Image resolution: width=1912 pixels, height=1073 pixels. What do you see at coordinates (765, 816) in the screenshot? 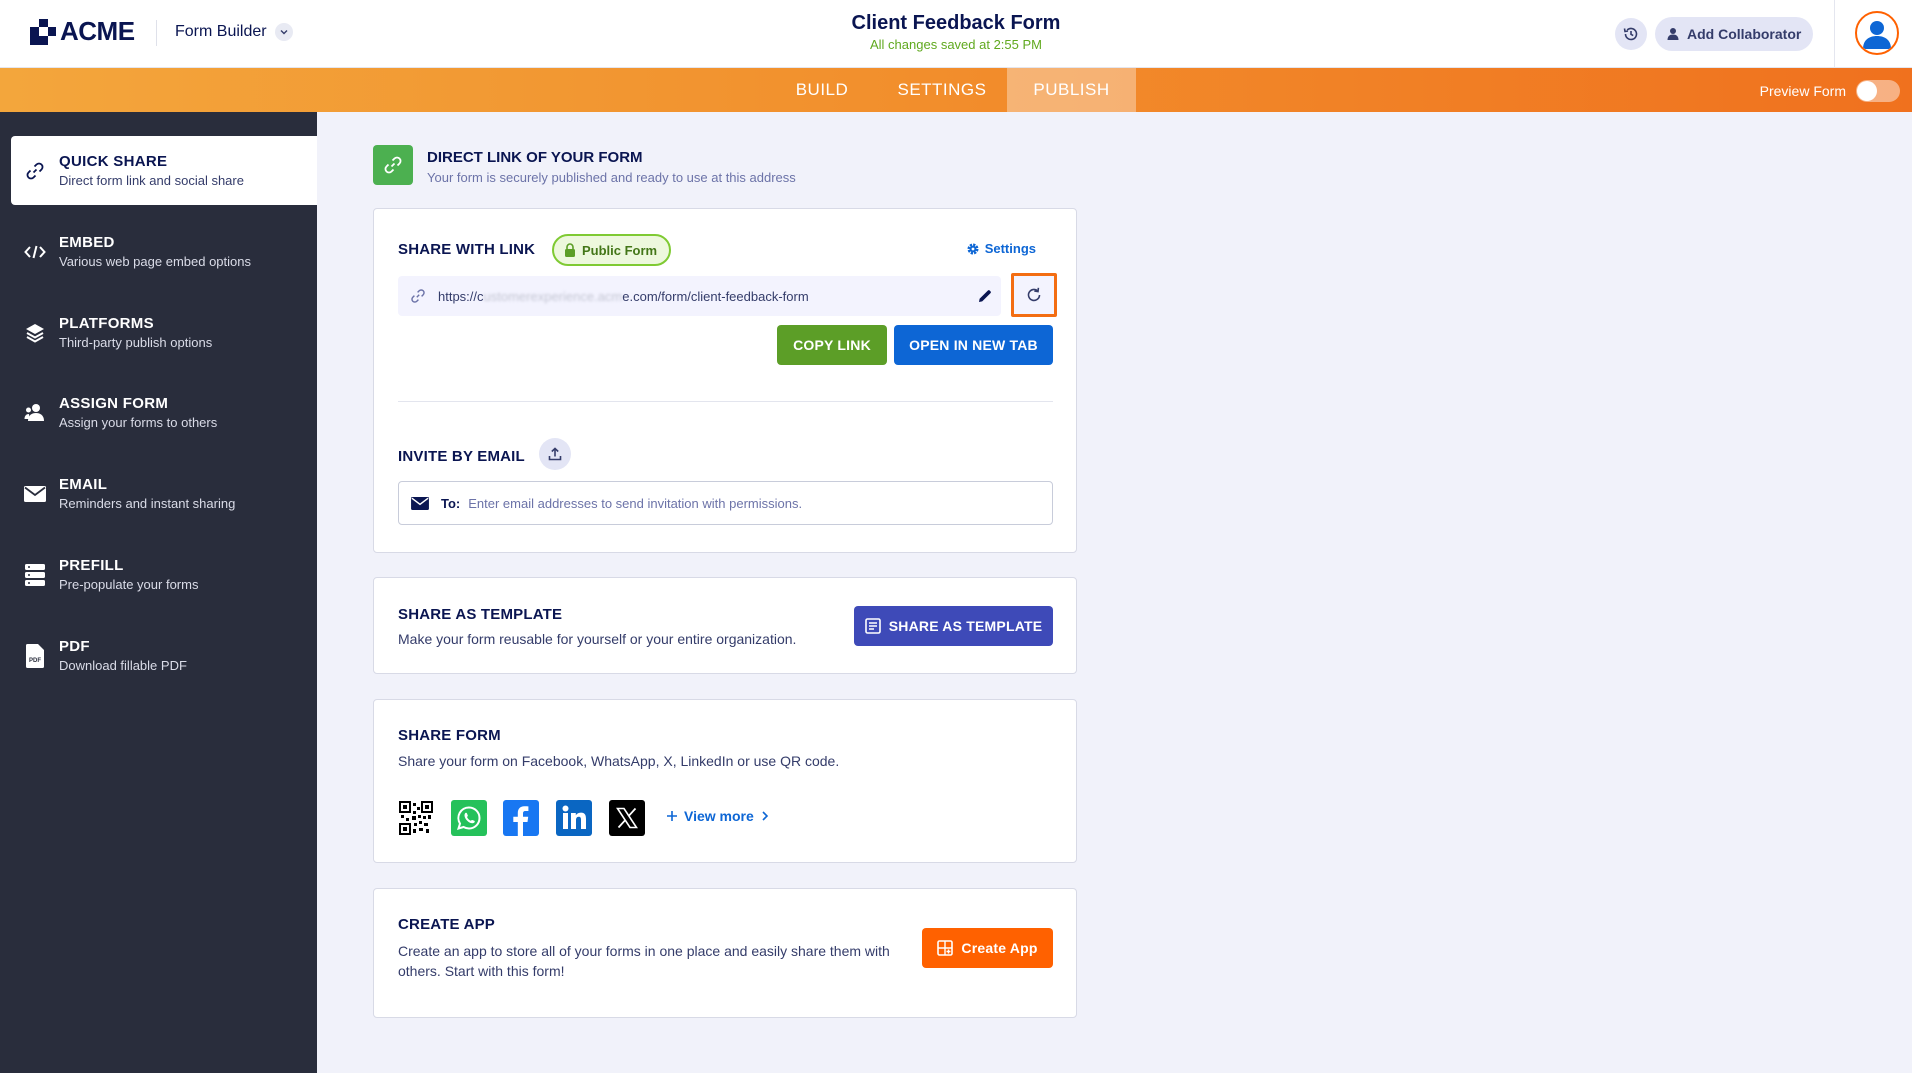
I see `chevron-right-icon` at bounding box center [765, 816].